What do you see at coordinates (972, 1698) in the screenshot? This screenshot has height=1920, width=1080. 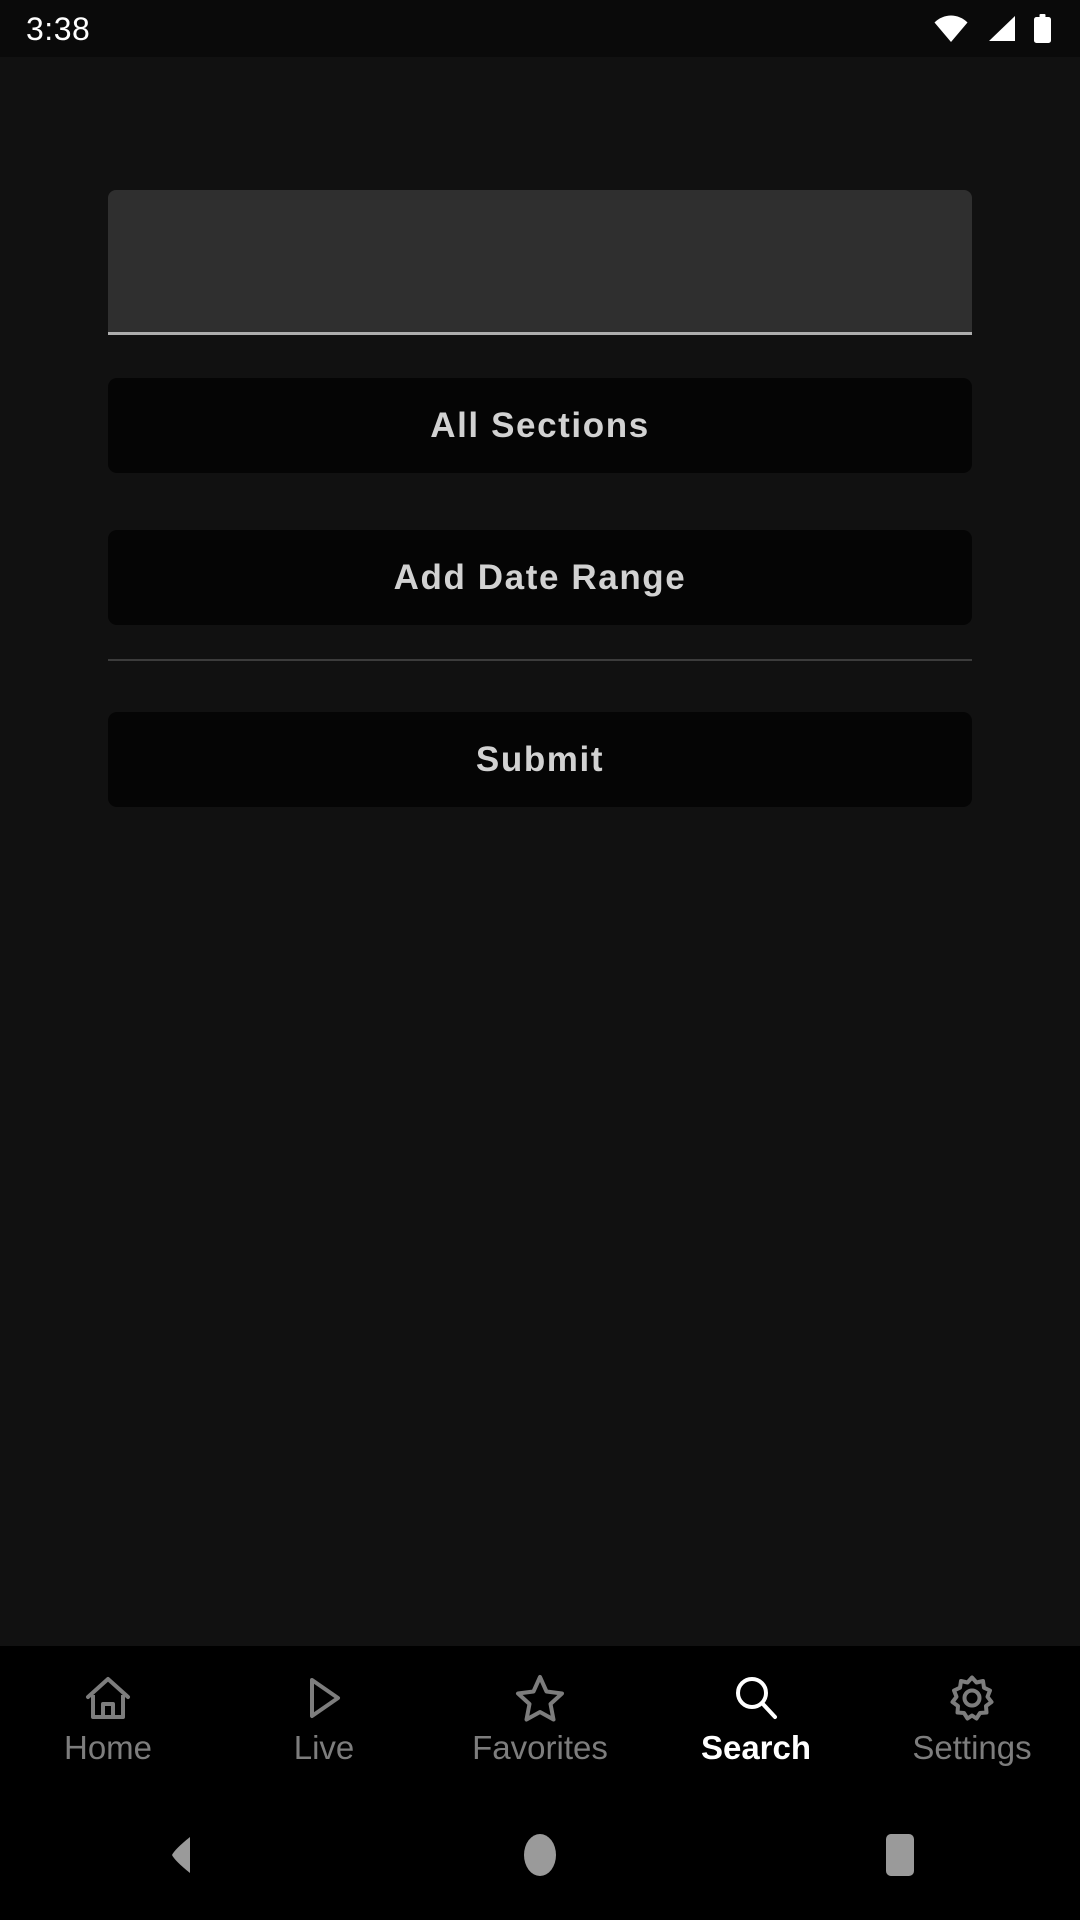 I see `gear-icon` at bounding box center [972, 1698].